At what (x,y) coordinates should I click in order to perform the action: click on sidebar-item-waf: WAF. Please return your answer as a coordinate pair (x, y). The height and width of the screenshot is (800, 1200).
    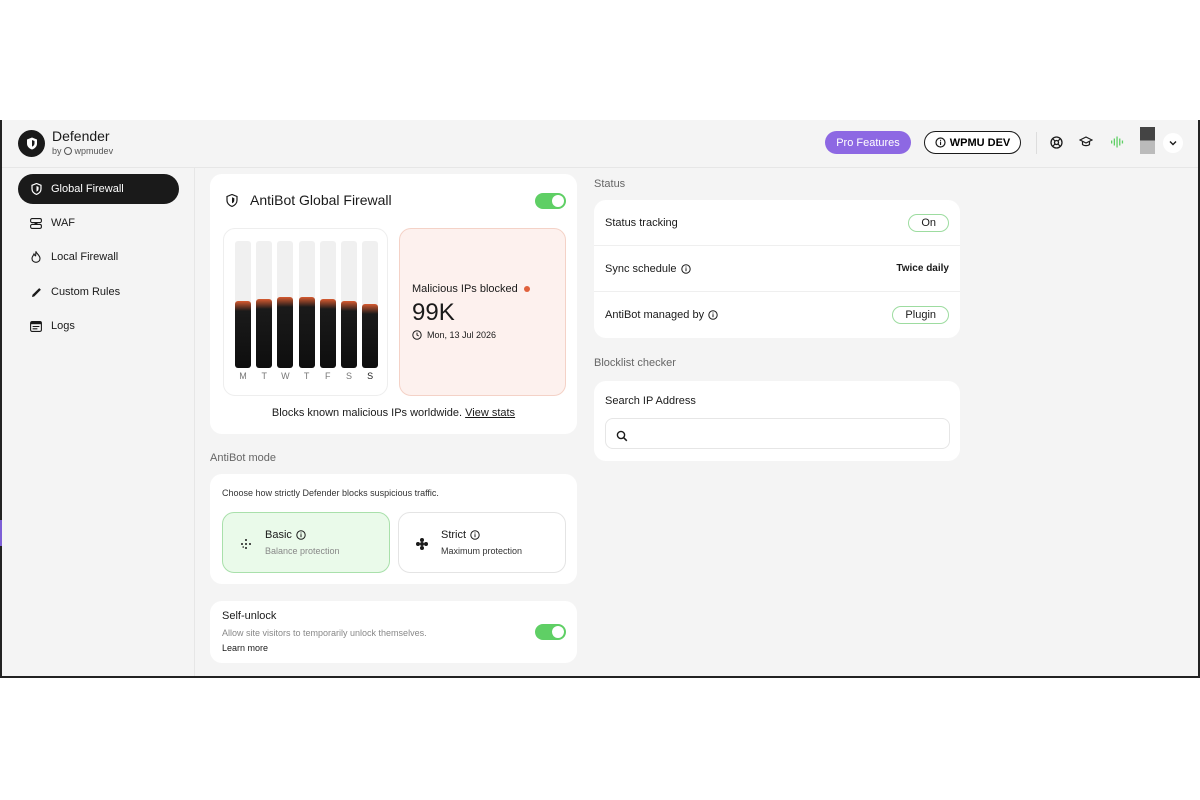
    Looking at the image, I should click on (98, 223).